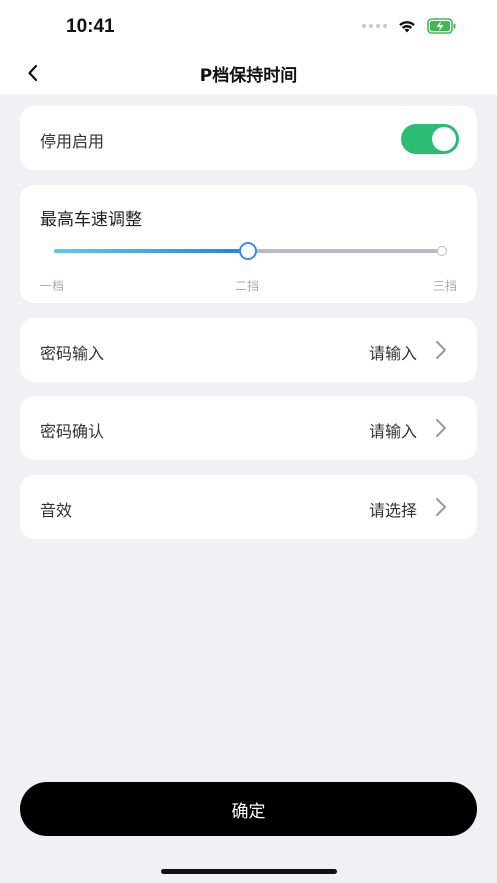  I want to click on tick-label-third: 三挡, so click(444, 286).